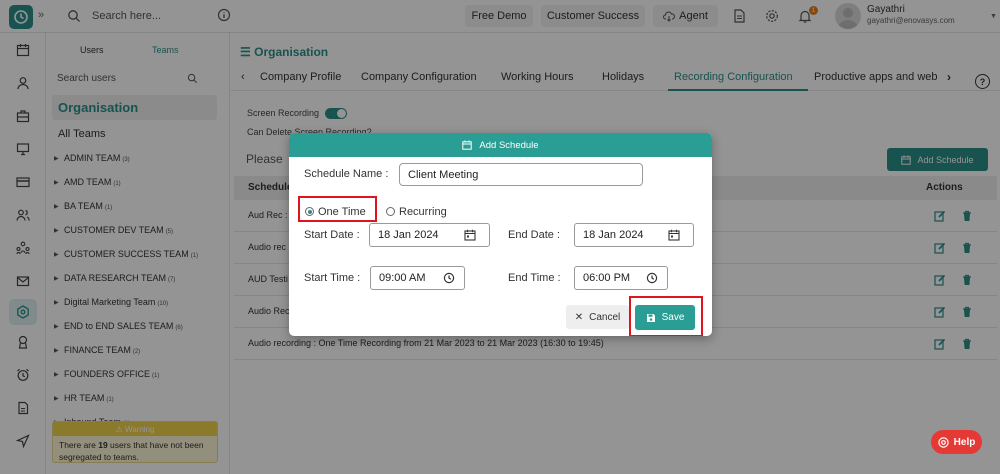 Image resolution: width=1000 pixels, height=474 pixels. Describe the element at coordinates (534, 278) in the screenshot. I see `end-time-label: End Time :` at that location.